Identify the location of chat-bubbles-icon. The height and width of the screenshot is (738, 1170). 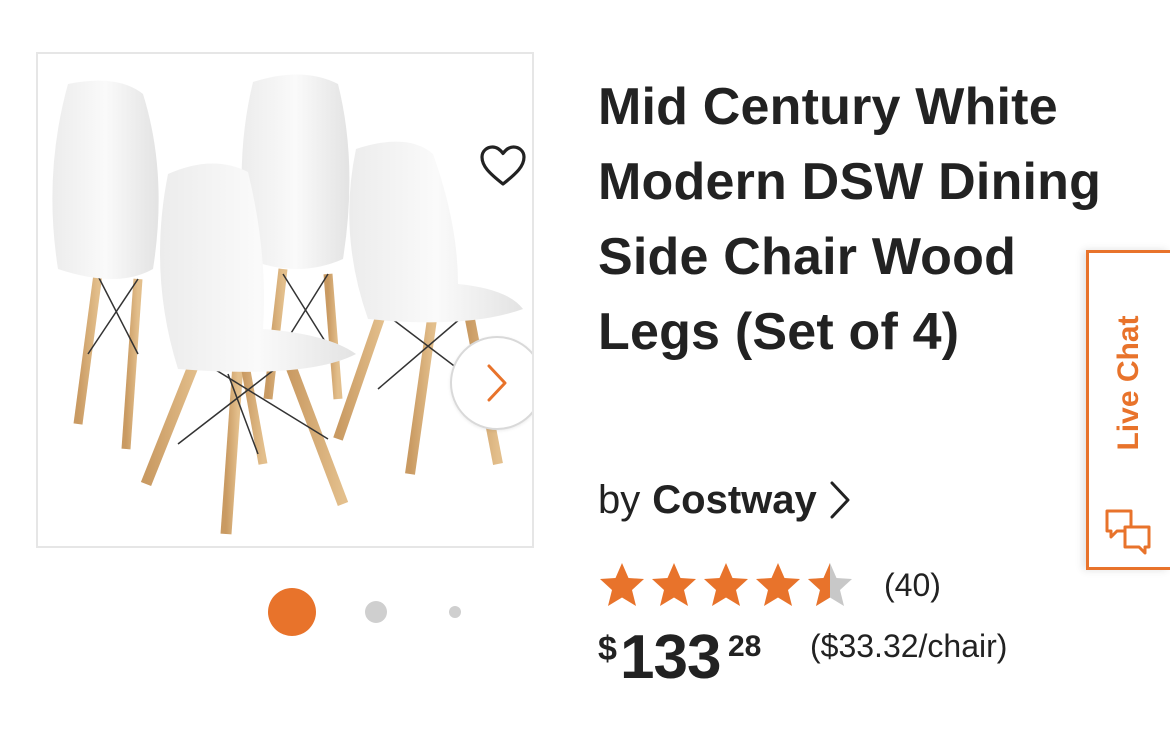
(1128, 532).